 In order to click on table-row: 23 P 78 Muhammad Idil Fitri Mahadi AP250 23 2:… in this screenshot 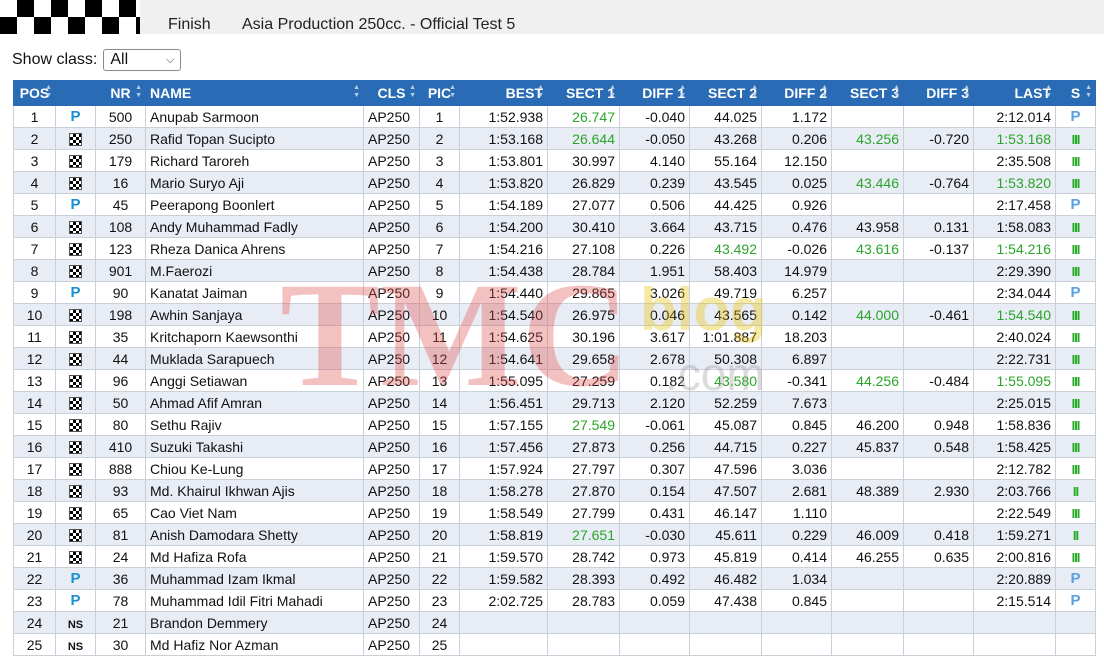, I will do `click(554, 600)`.